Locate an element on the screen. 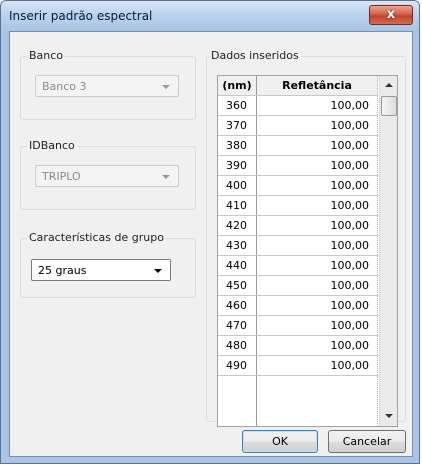 This screenshot has width=422, height=466. scroll-up-button is located at coordinates (388, 86).